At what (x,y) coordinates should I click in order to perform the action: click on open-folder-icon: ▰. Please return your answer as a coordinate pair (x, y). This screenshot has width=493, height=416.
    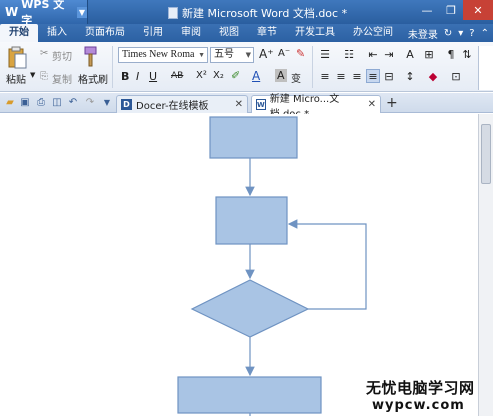
    Looking at the image, I should click on (10, 102).